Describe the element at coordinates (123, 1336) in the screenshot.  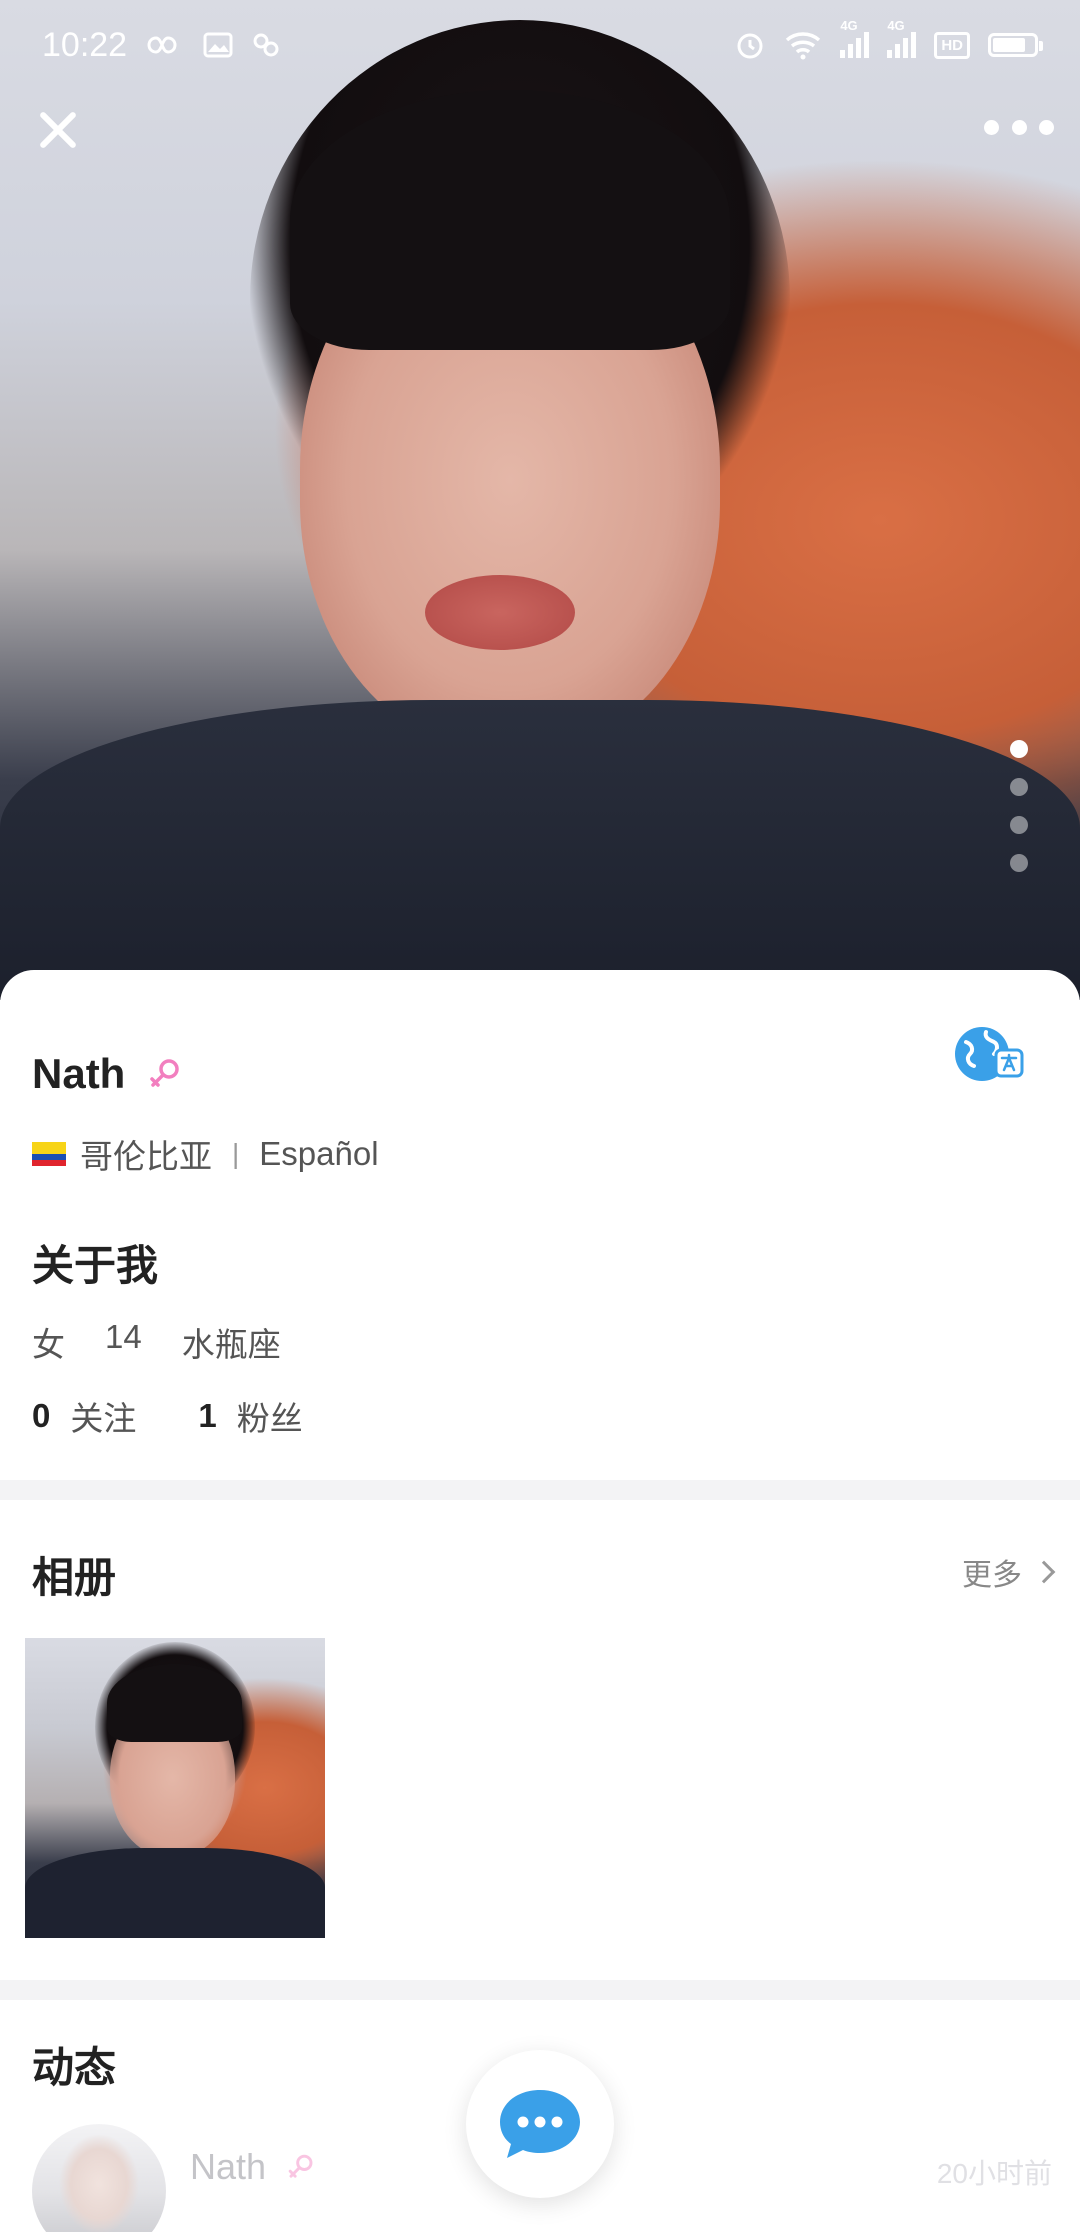
I see `age-label: 14` at that location.